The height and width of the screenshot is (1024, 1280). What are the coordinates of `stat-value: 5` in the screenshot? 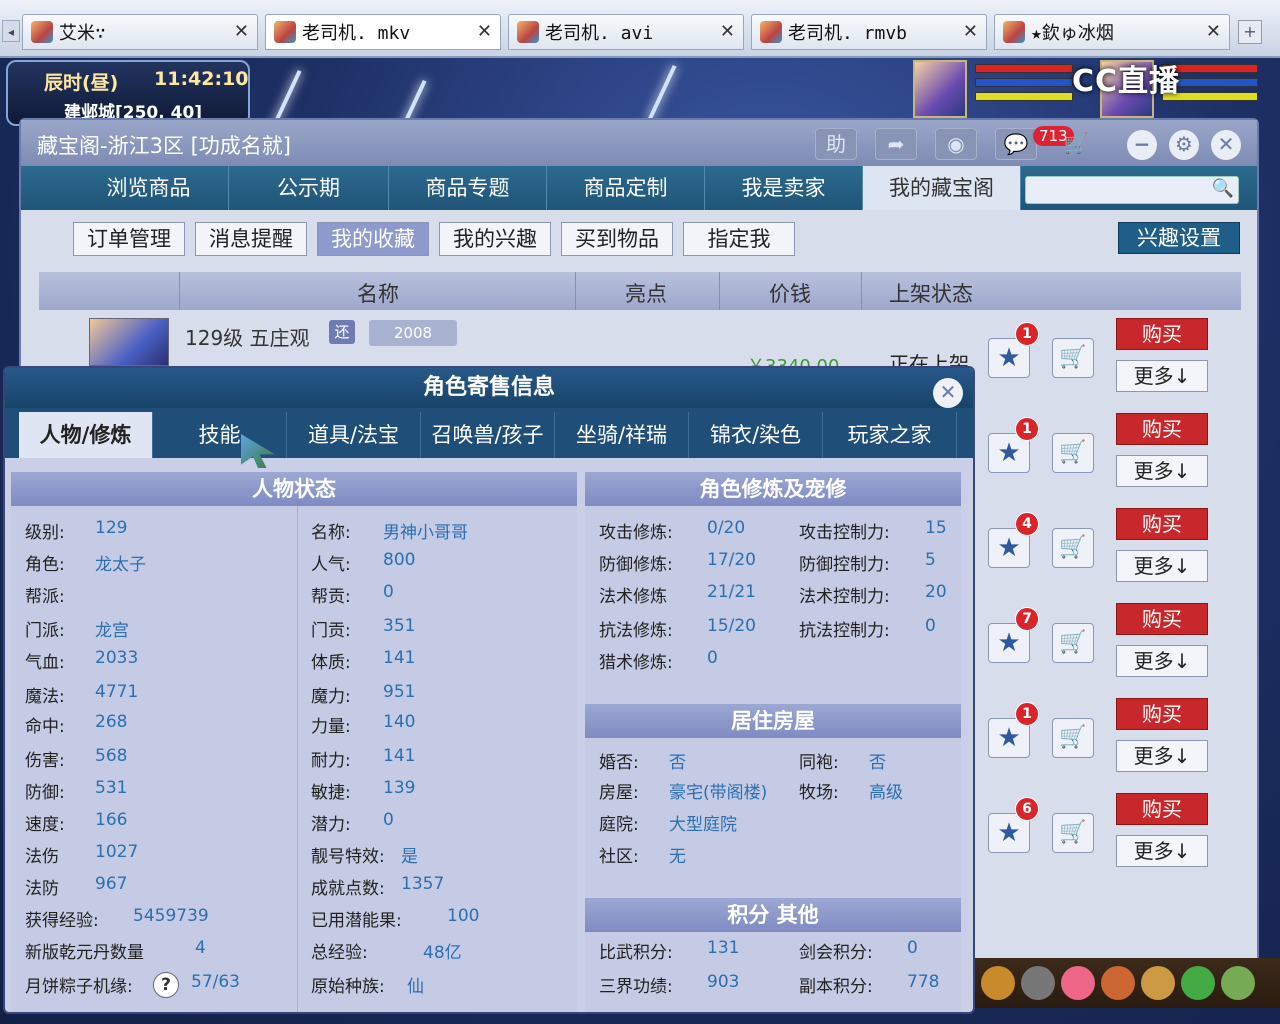 It's located at (930, 560).